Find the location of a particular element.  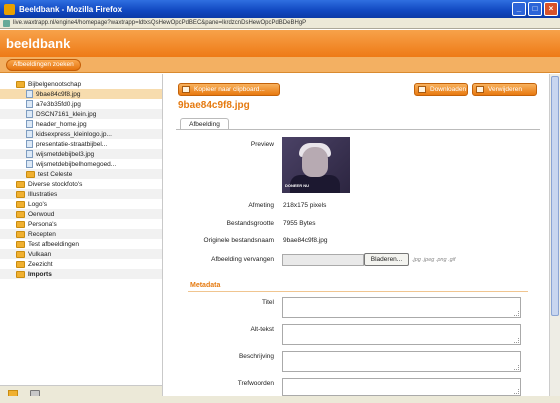

clipboard-icon is located at coordinates (186, 89).